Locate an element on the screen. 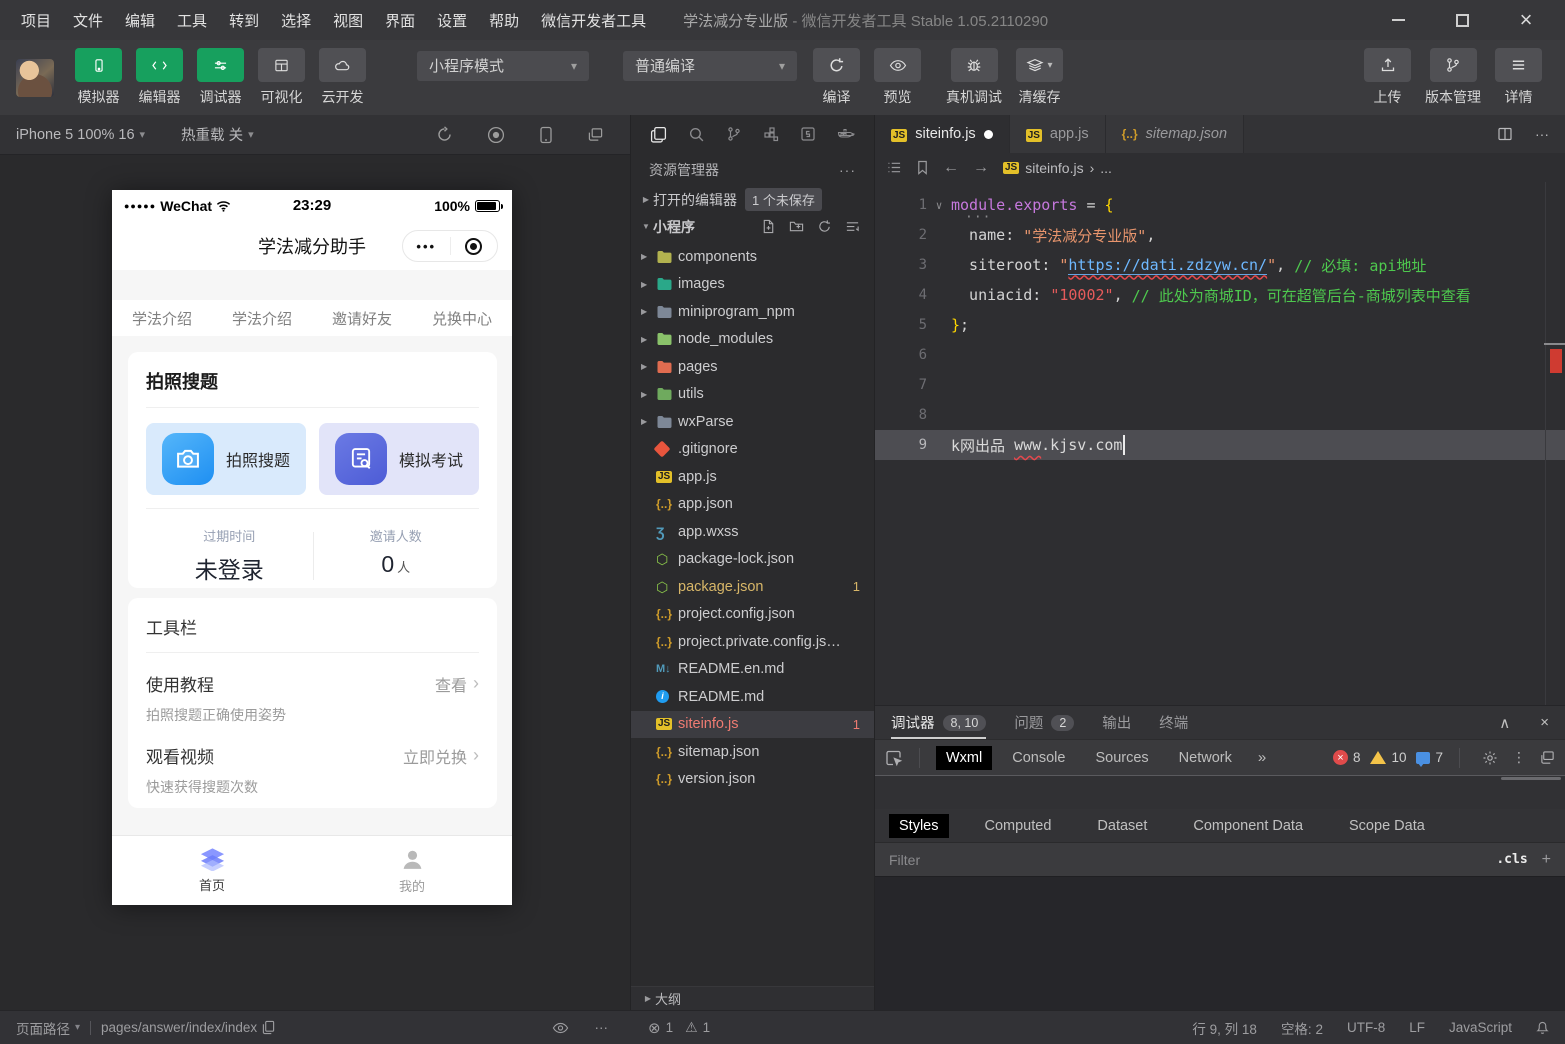 The width and height of the screenshot is (1565, 1044). menu-item: 文件 is located at coordinates (88, 20).